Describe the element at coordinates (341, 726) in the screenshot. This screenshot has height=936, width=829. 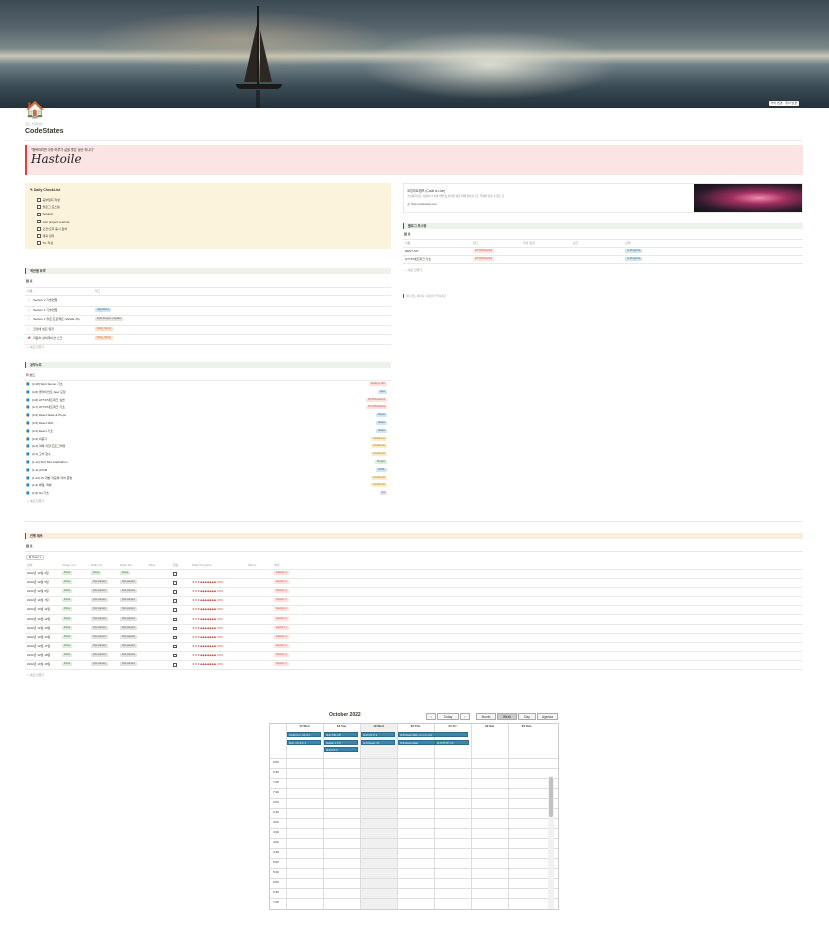
I see `day-header: 18 Tue` at that location.